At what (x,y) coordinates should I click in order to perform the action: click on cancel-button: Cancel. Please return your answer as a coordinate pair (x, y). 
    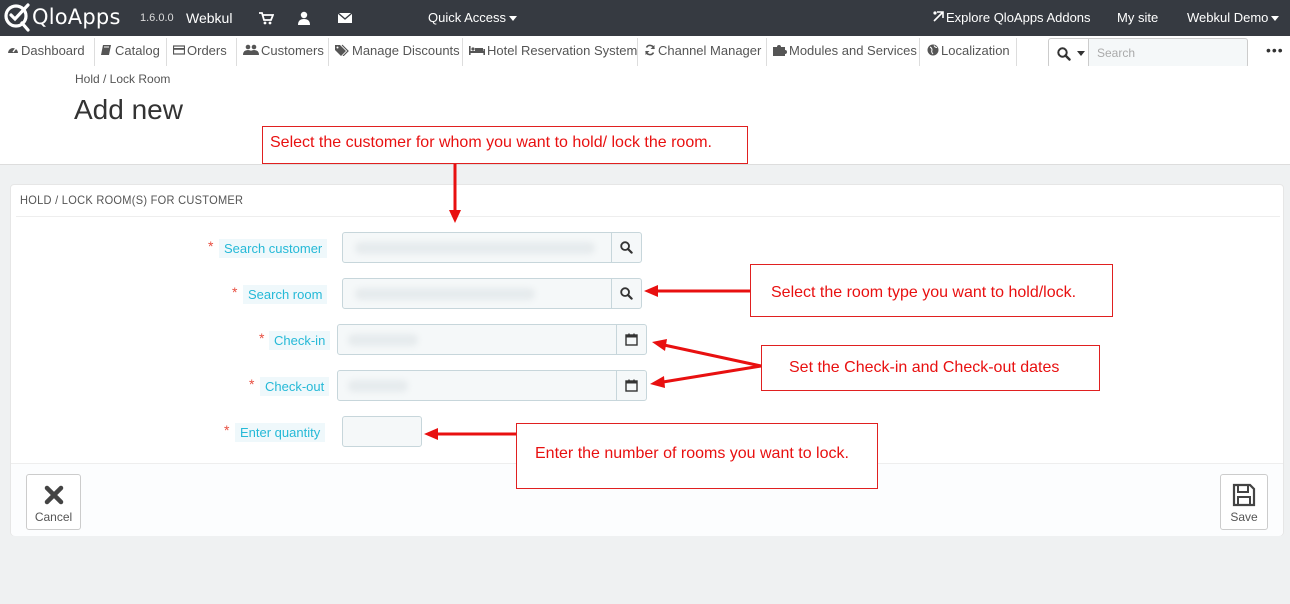
    Looking at the image, I should click on (53, 502).